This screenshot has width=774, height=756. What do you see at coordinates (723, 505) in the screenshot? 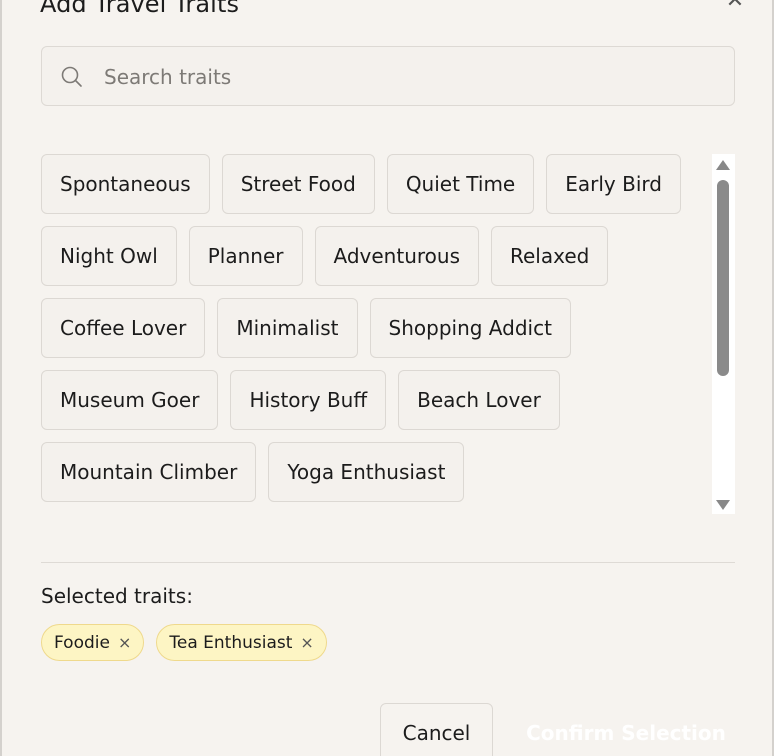
I see `scroll-down-arrow-icon` at bounding box center [723, 505].